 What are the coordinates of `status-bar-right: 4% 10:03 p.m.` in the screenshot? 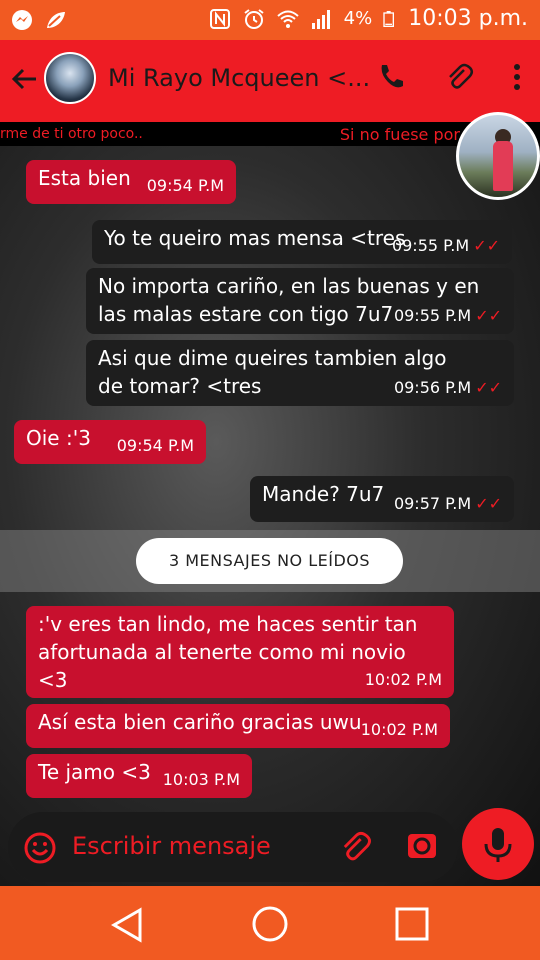 It's located at (368, 18).